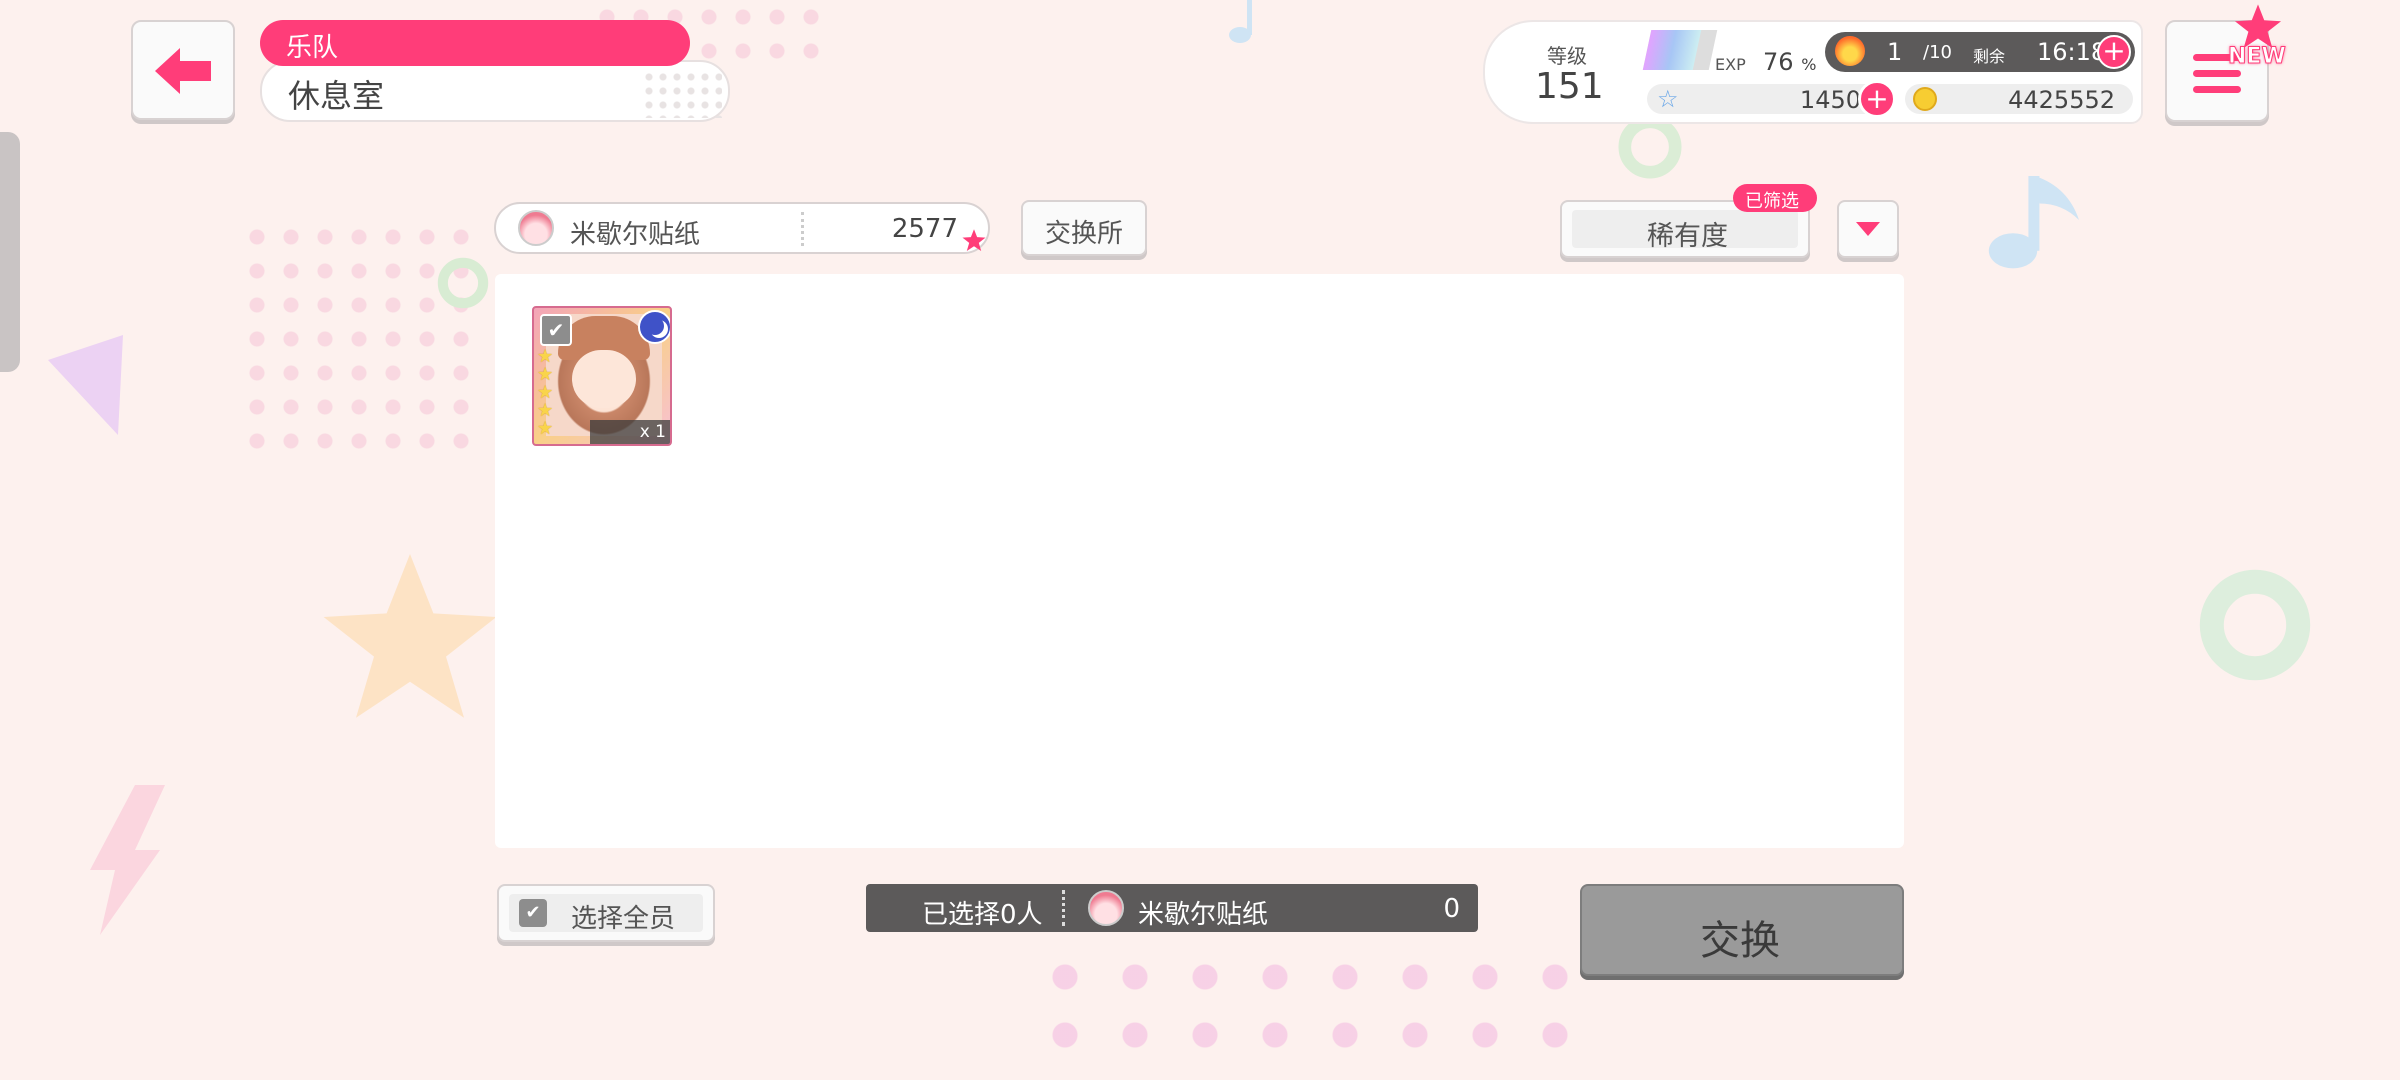  What do you see at coordinates (1989, 56) in the screenshot?
I see `remaining-label: 剩余` at bounding box center [1989, 56].